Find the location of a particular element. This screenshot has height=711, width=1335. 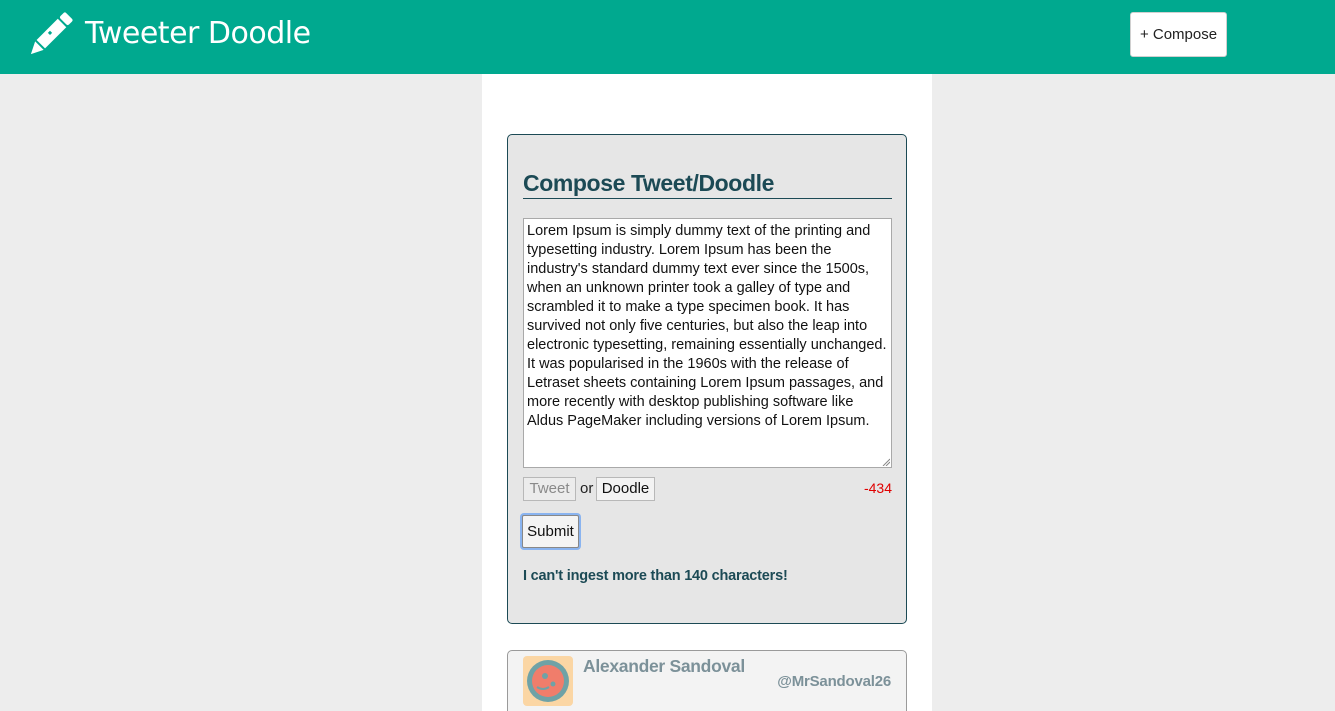

brand-title: Tweeter Doodle is located at coordinates (198, 34).